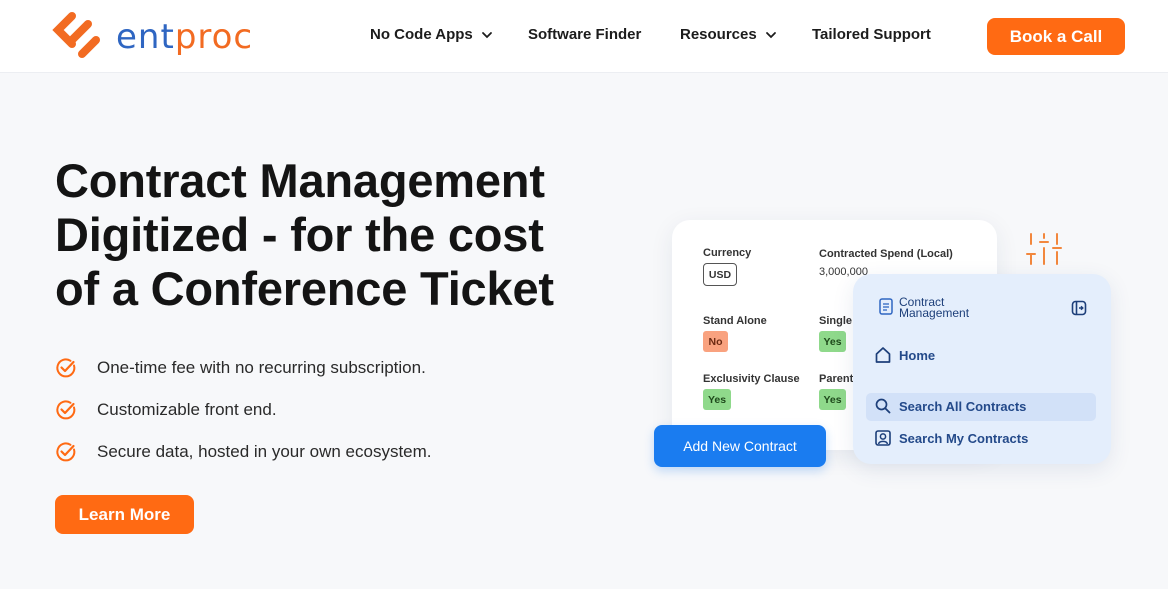 This screenshot has height=589, width=1168. I want to click on hero-title-line: Contract Management, so click(300, 180).